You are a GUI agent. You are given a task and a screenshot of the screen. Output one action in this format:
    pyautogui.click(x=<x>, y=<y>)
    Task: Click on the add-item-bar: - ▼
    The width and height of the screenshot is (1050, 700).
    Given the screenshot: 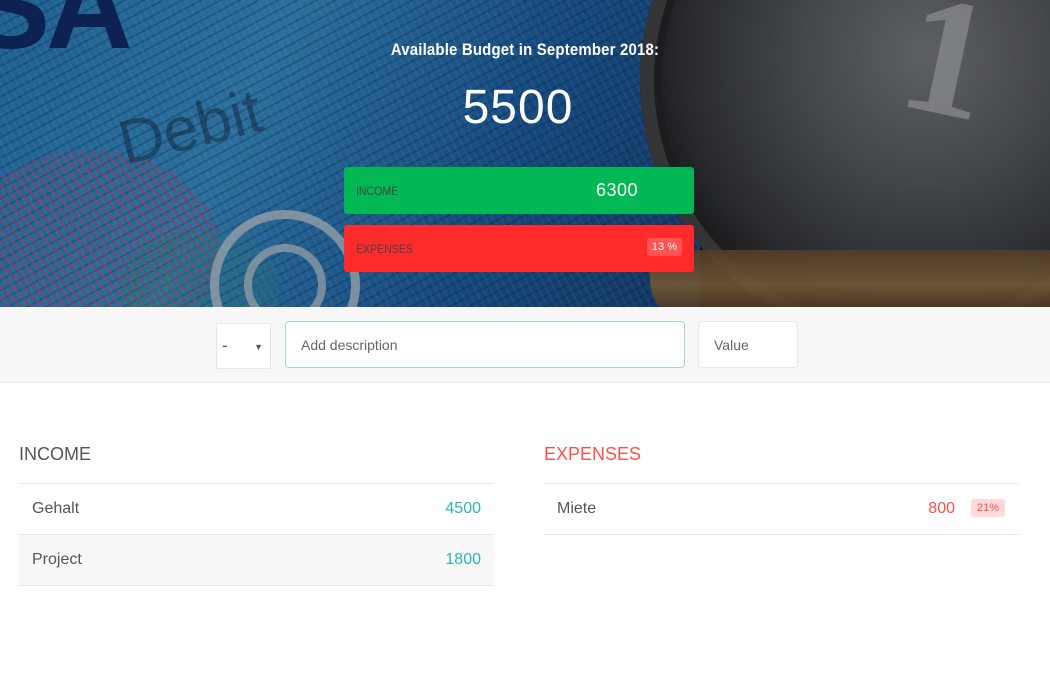 What is the action you would take?
    pyautogui.click(x=525, y=345)
    